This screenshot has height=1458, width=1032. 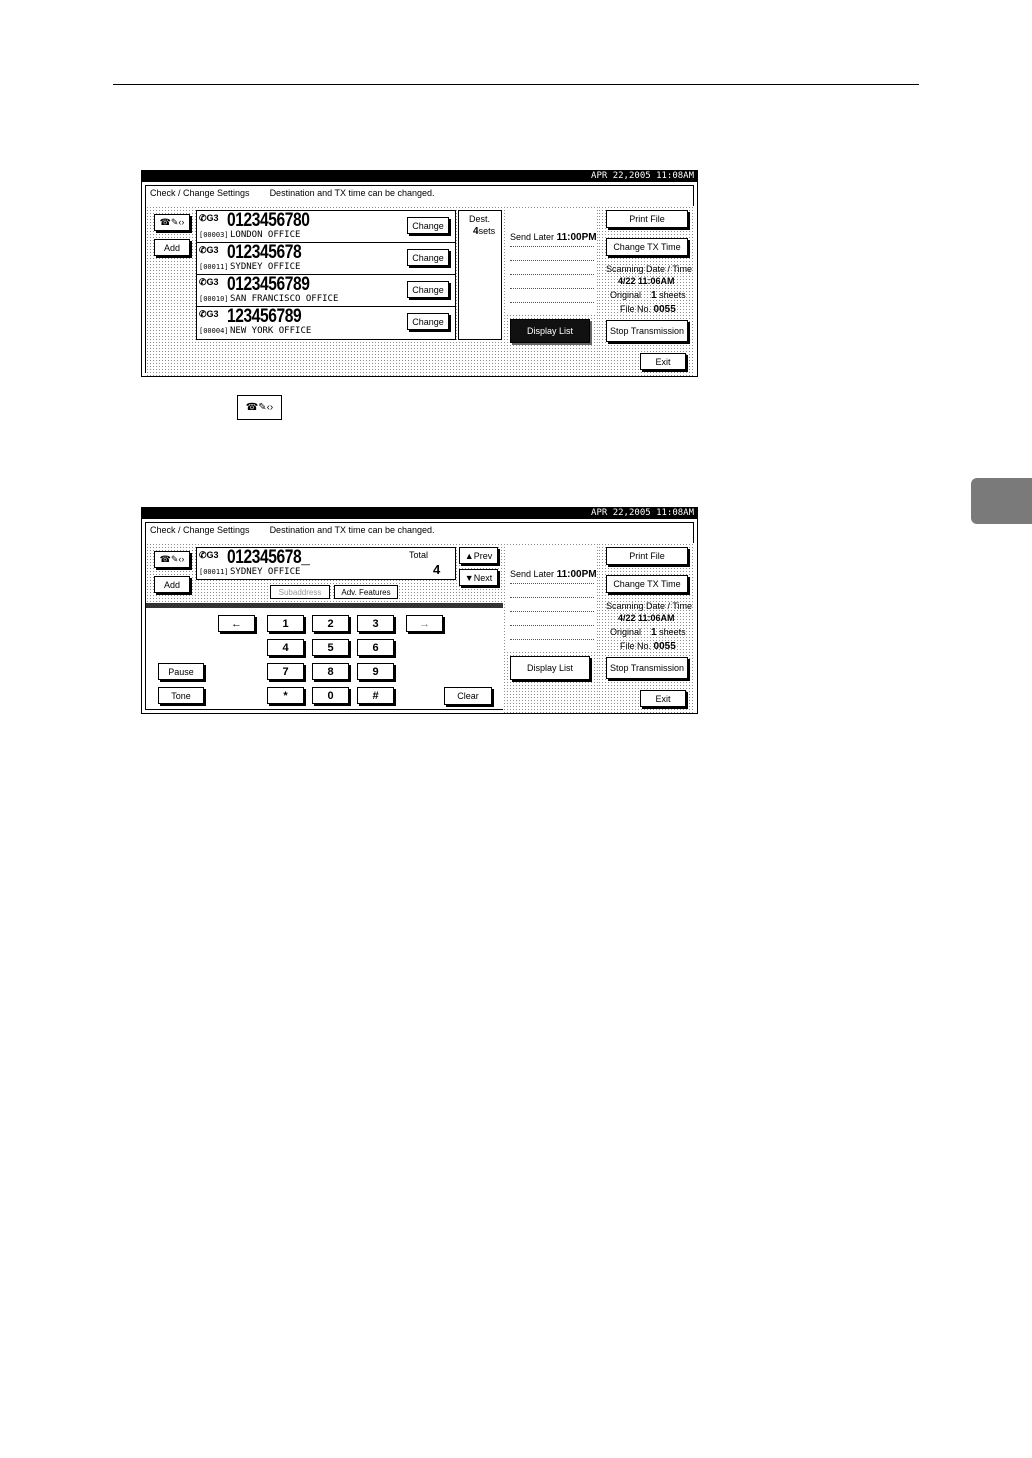 What do you see at coordinates (487, 231) in the screenshot?
I see `dest-unit: sets` at bounding box center [487, 231].